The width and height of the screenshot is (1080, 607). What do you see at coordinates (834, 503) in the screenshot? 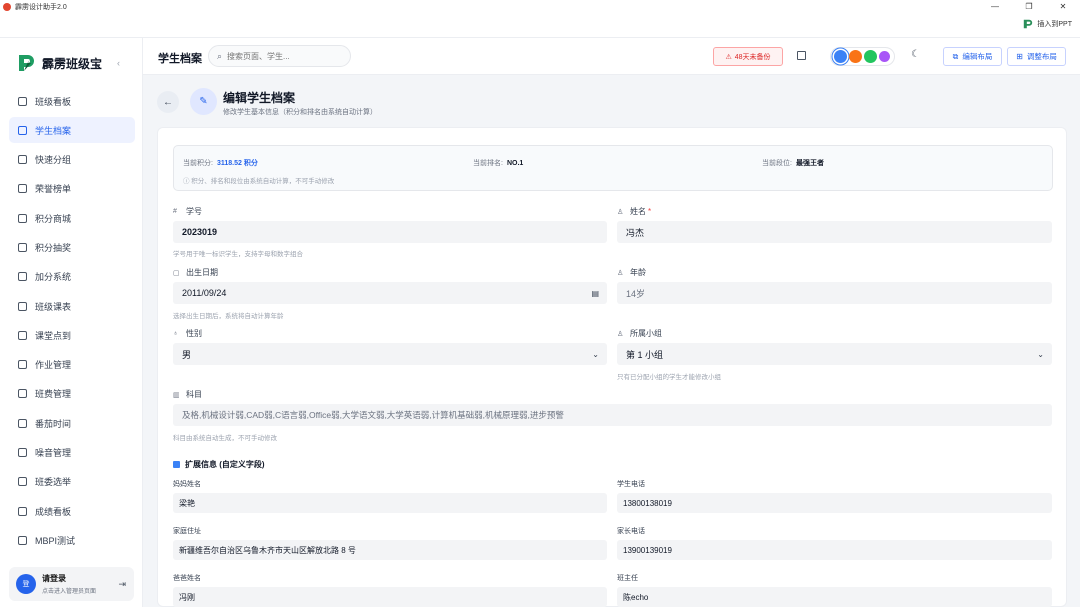
I see `student-phone-field: 13800138019` at bounding box center [834, 503].